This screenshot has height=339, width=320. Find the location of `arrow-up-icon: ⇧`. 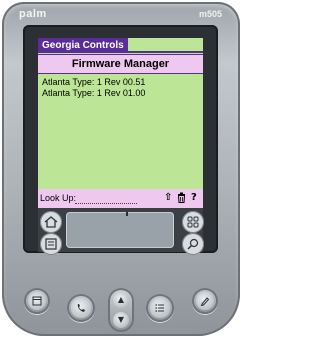

arrow-up-icon: ⇧ is located at coordinates (168, 198).